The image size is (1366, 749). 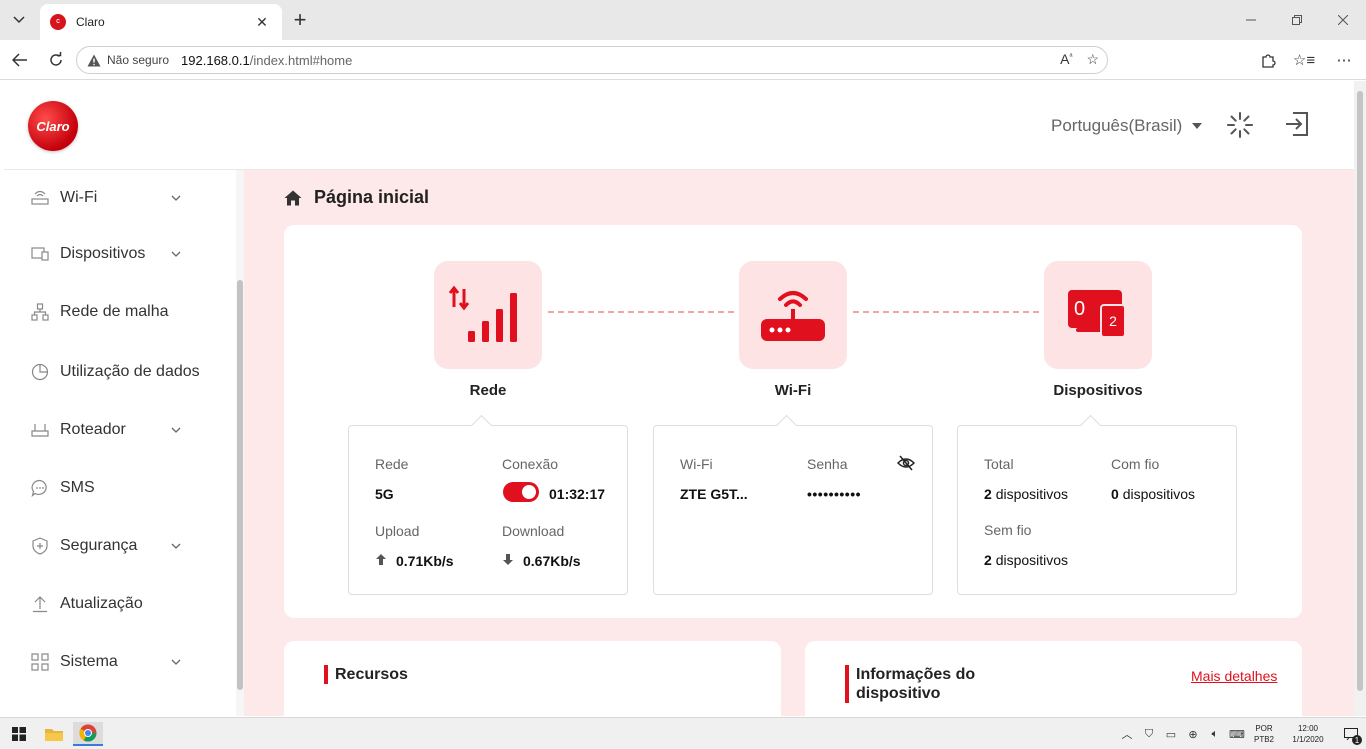 I want to click on logout-icon, so click(x=1297, y=124).